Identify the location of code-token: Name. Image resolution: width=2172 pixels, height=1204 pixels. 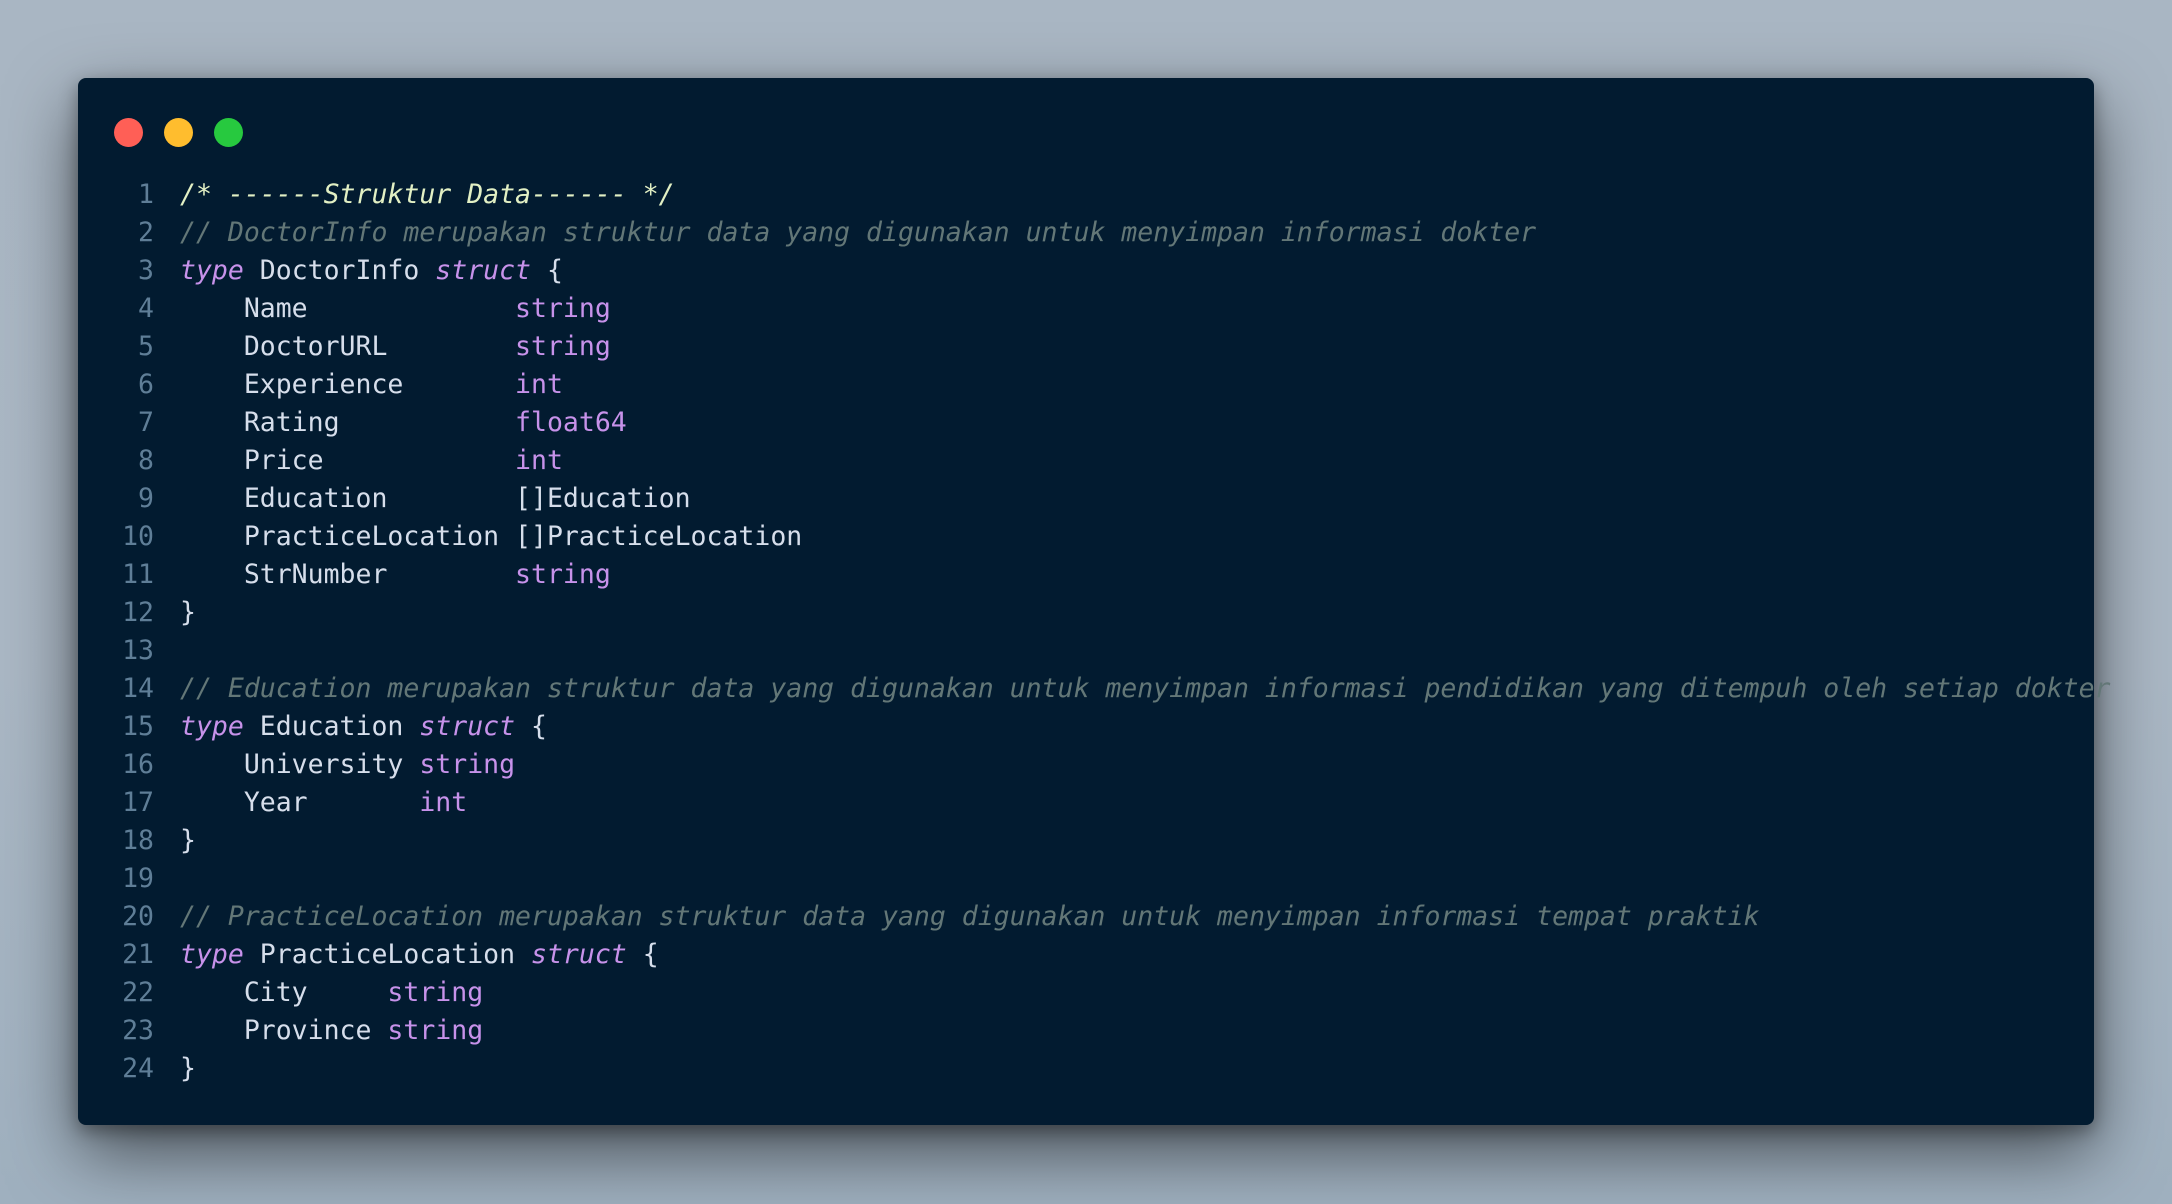
(348, 308).